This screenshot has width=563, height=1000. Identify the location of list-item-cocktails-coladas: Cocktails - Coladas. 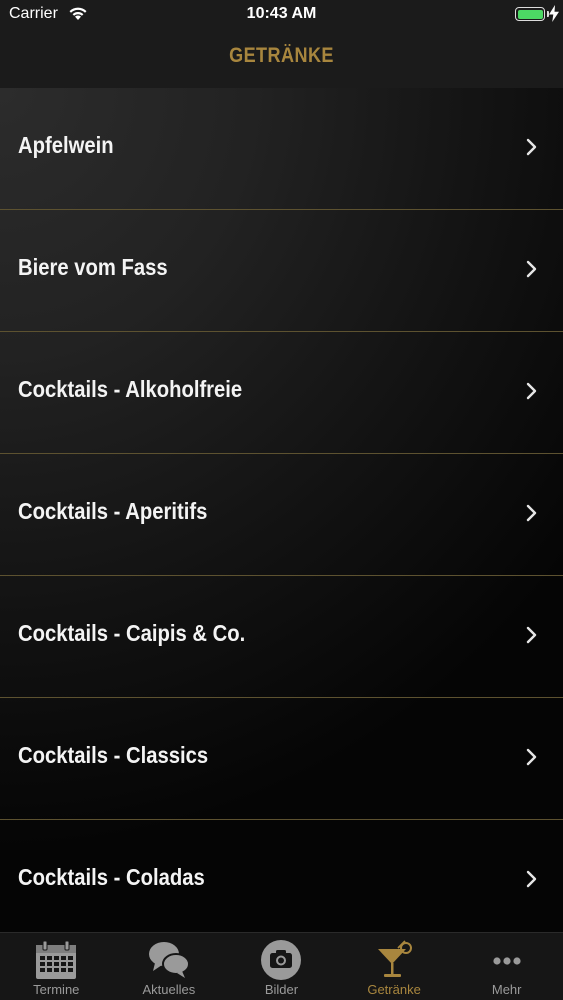
(281, 876).